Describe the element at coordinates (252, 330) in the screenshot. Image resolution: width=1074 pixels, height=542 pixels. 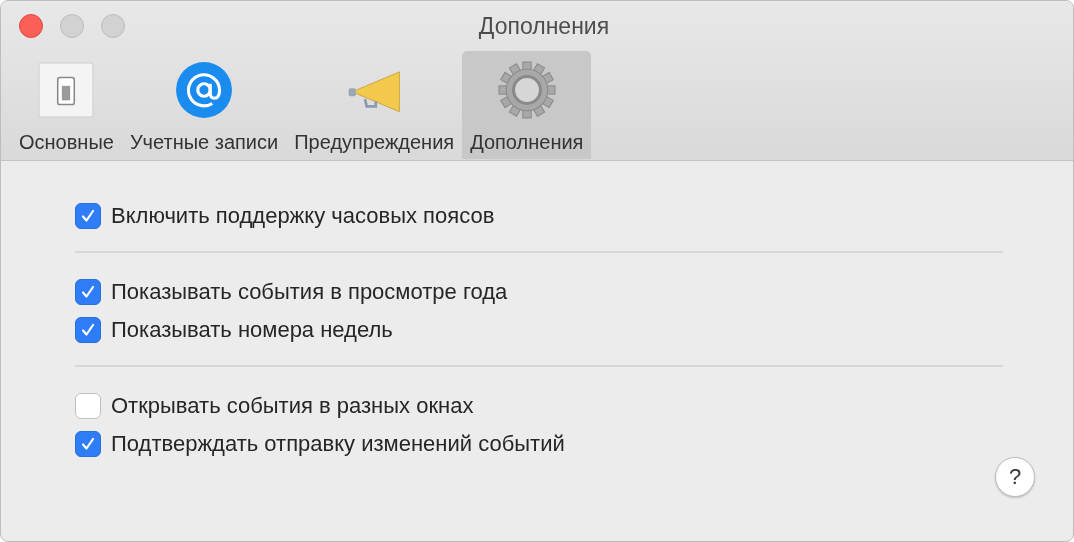
I see `checkbox-label: Показывать номера недель` at that location.